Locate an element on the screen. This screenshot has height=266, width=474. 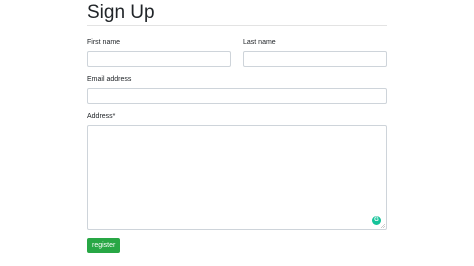
first-name-group: First name is located at coordinates (159, 52).